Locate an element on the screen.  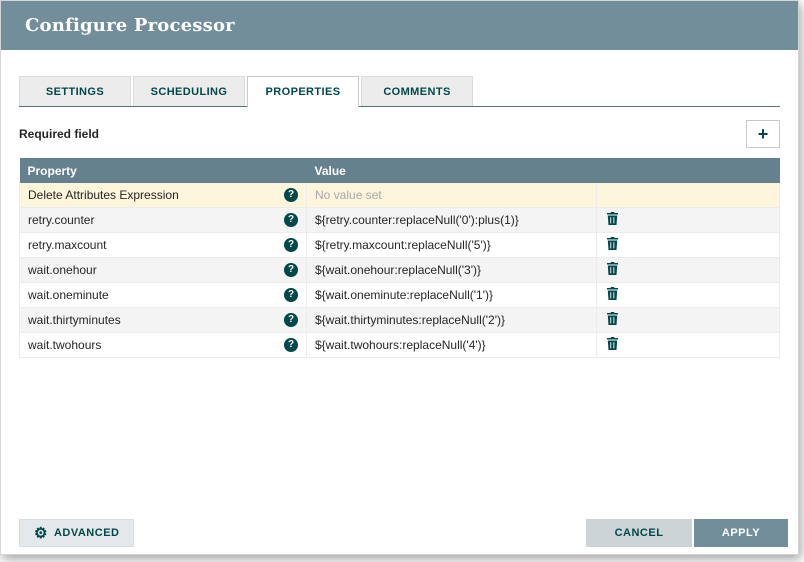
property-value-cell: ${retry.maxcount:replaceNull('5')} is located at coordinates (451, 245).